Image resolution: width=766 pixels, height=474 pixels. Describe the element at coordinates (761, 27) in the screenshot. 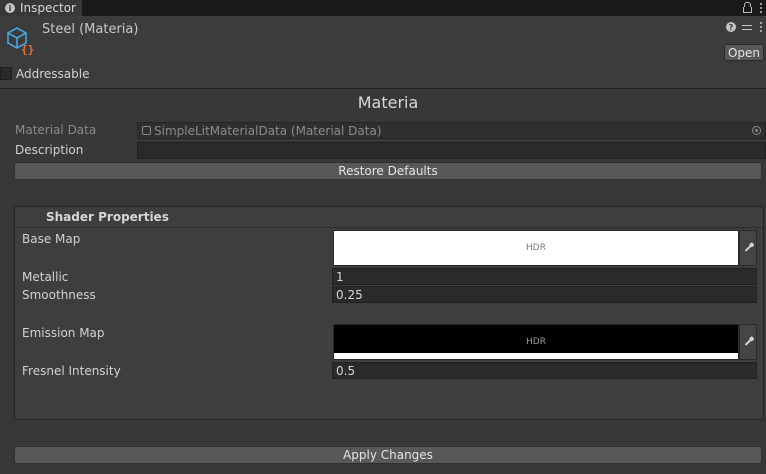

I see `asset-kebab-menu-icon` at that location.